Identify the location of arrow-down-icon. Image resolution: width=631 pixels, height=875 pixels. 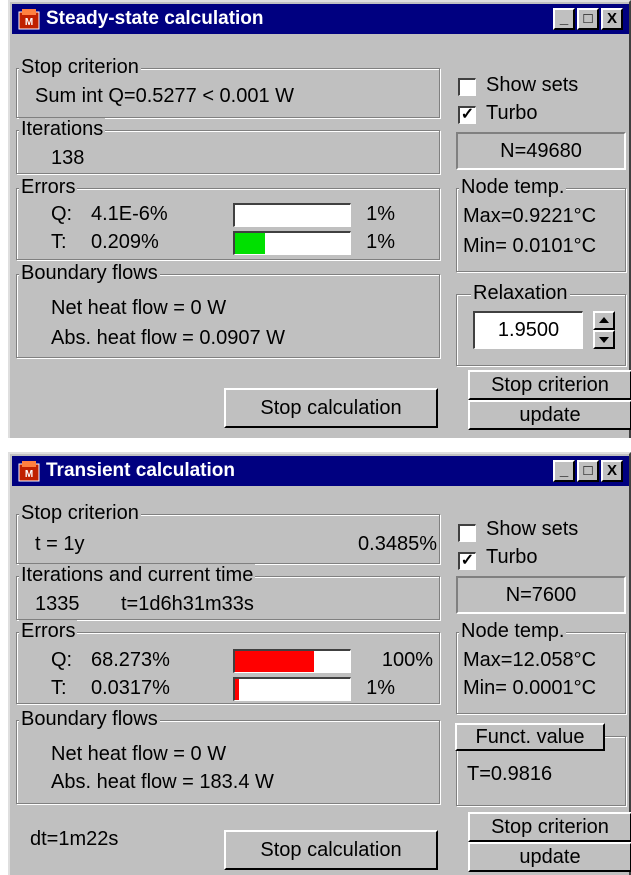
(604, 340).